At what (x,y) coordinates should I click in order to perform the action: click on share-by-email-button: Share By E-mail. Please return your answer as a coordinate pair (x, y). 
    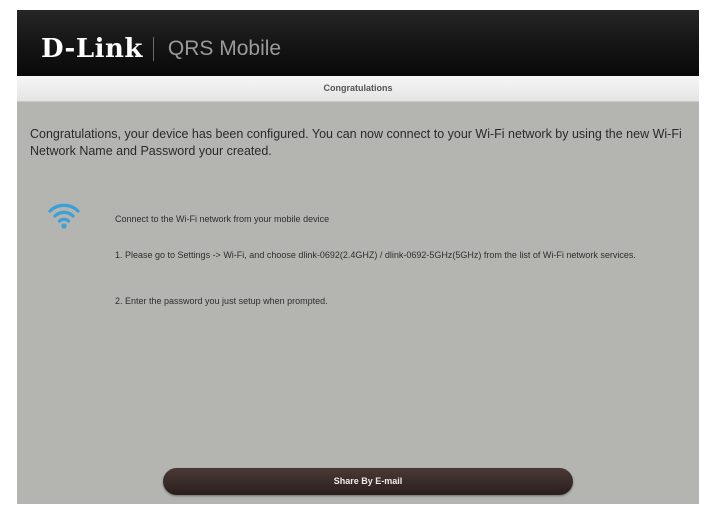
    Looking at the image, I should click on (368, 481).